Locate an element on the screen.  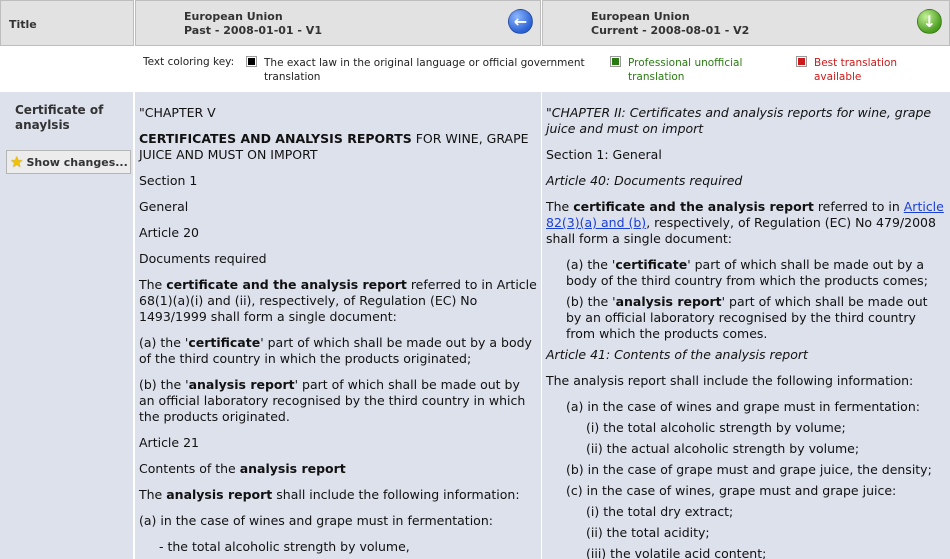
v2-paragraph: (iii) the volatile acid content; is located at coordinates (676, 552).